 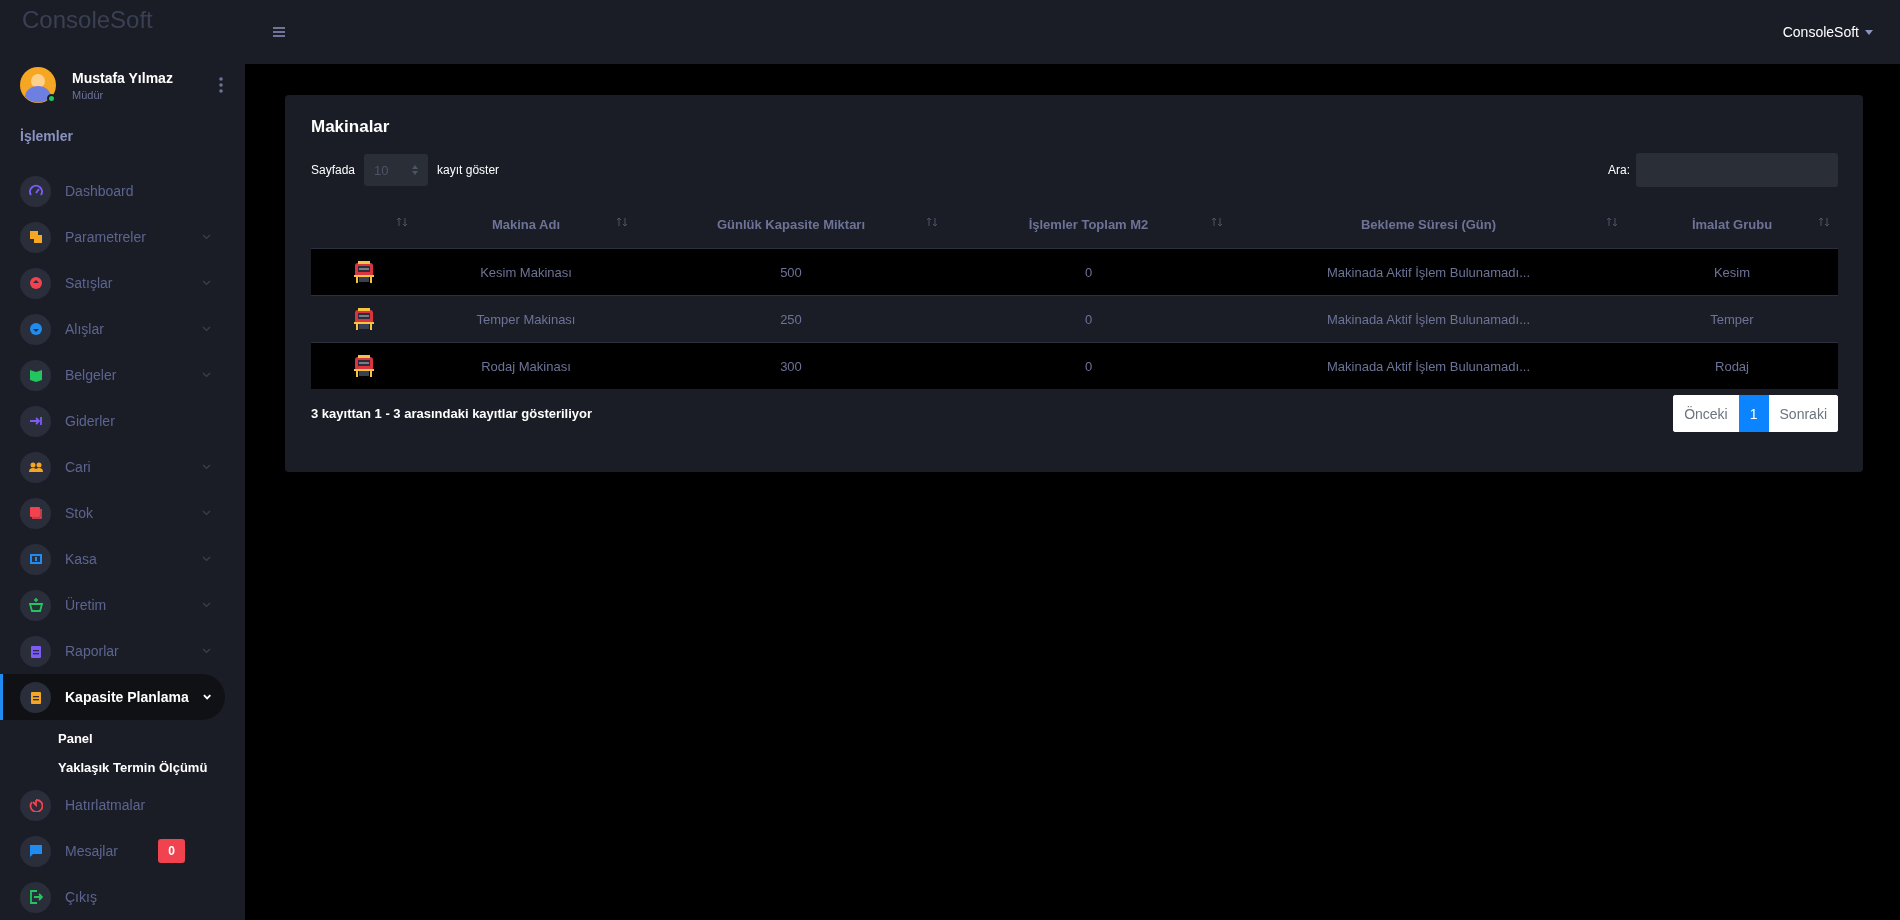 What do you see at coordinates (221, 85) in the screenshot?
I see `more-options-icon` at bounding box center [221, 85].